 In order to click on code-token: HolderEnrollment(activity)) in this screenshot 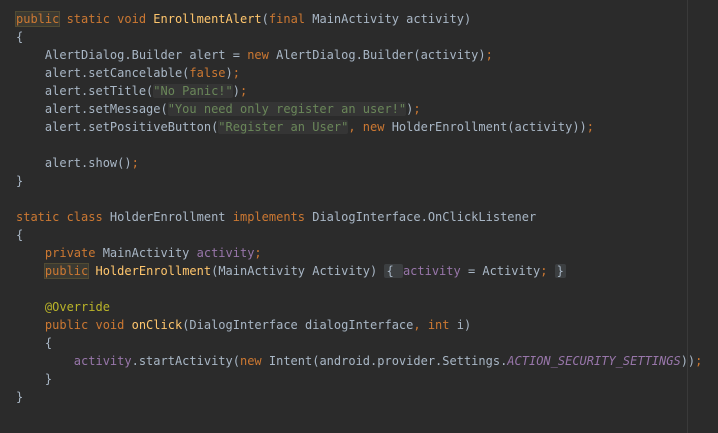, I will do `click(489, 127)`.